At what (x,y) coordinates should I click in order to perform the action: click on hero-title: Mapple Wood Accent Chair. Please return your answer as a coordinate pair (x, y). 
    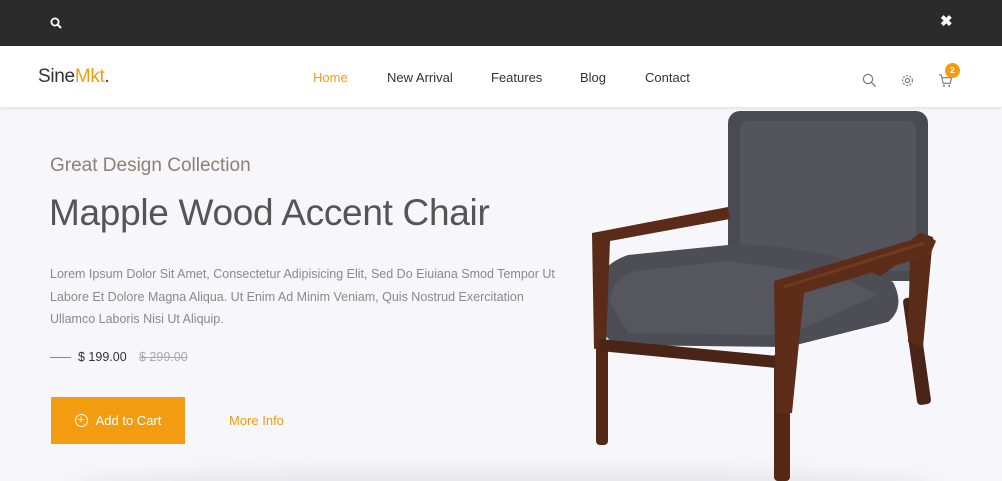
    Looking at the image, I should click on (269, 212).